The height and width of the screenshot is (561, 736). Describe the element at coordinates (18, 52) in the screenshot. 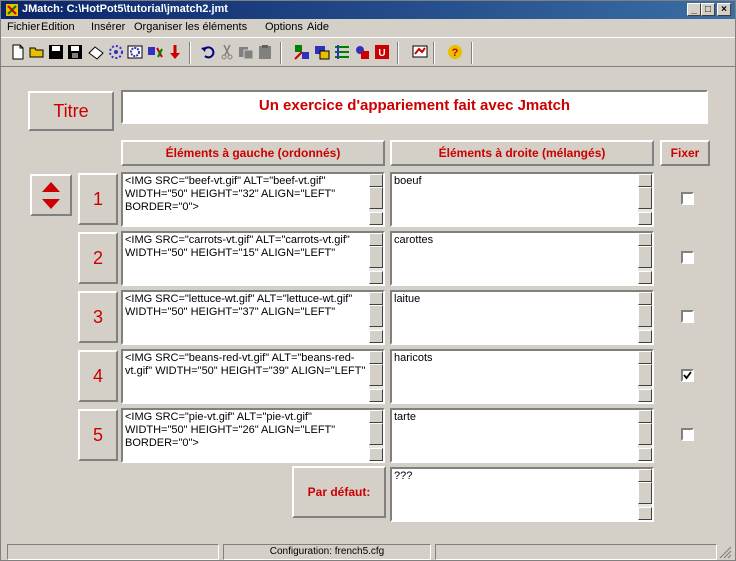

I see `new-file-icon` at that location.